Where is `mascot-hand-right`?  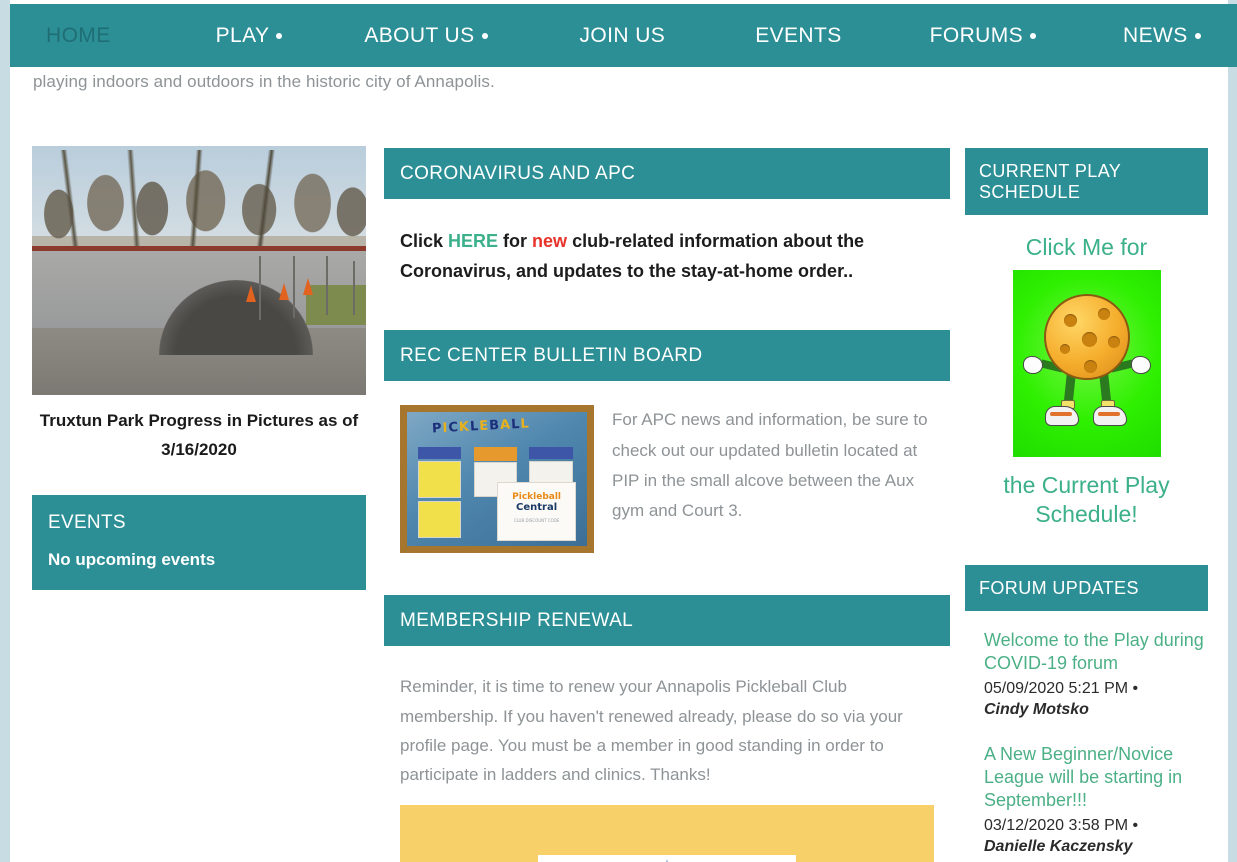 mascot-hand-right is located at coordinates (1140, 364).